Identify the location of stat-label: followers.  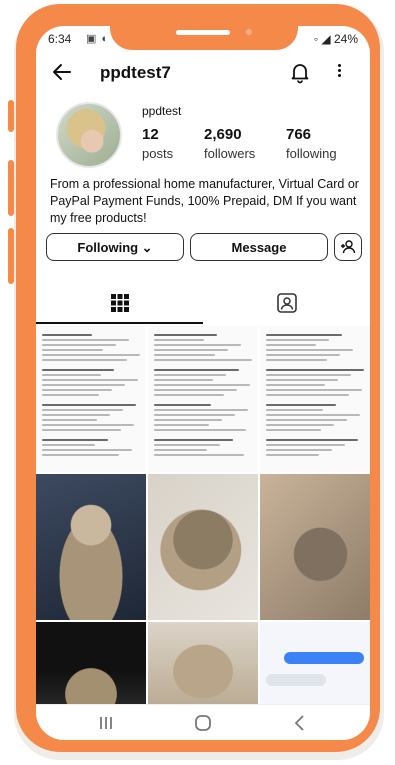
(230, 153).